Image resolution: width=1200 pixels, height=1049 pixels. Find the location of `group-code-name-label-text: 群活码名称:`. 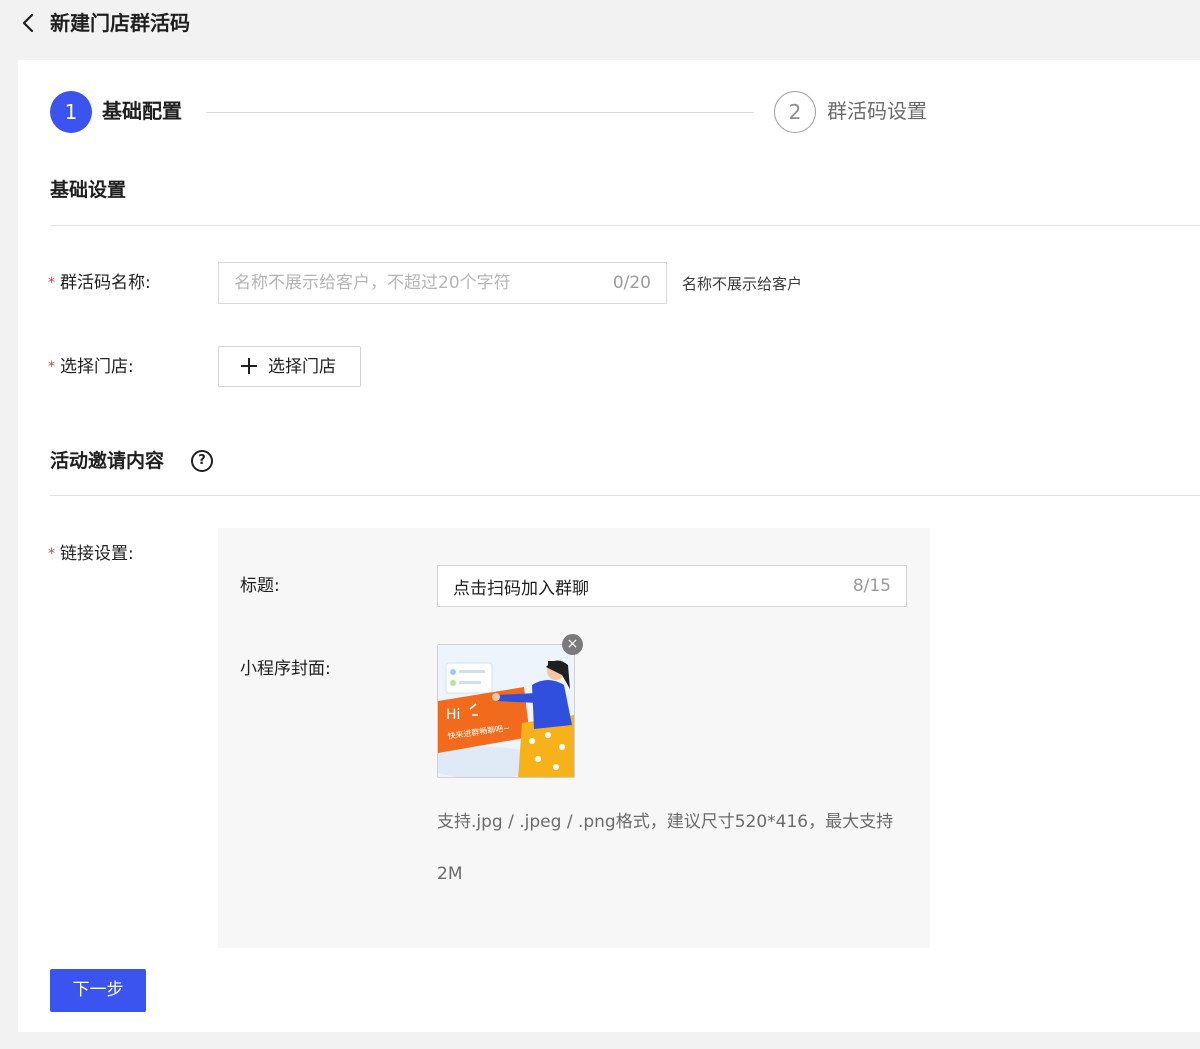

group-code-name-label-text: 群活码名称: is located at coordinates (105, 283).